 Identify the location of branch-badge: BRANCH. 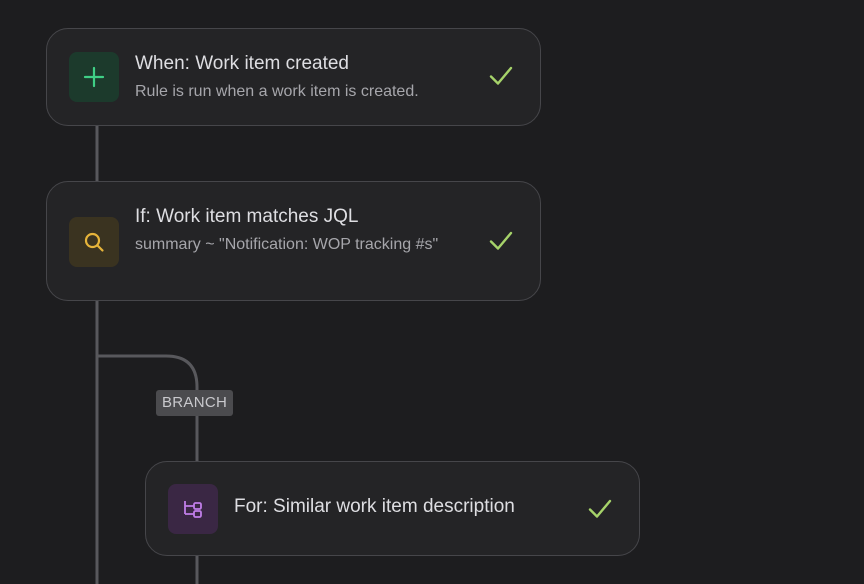
(195, 403).